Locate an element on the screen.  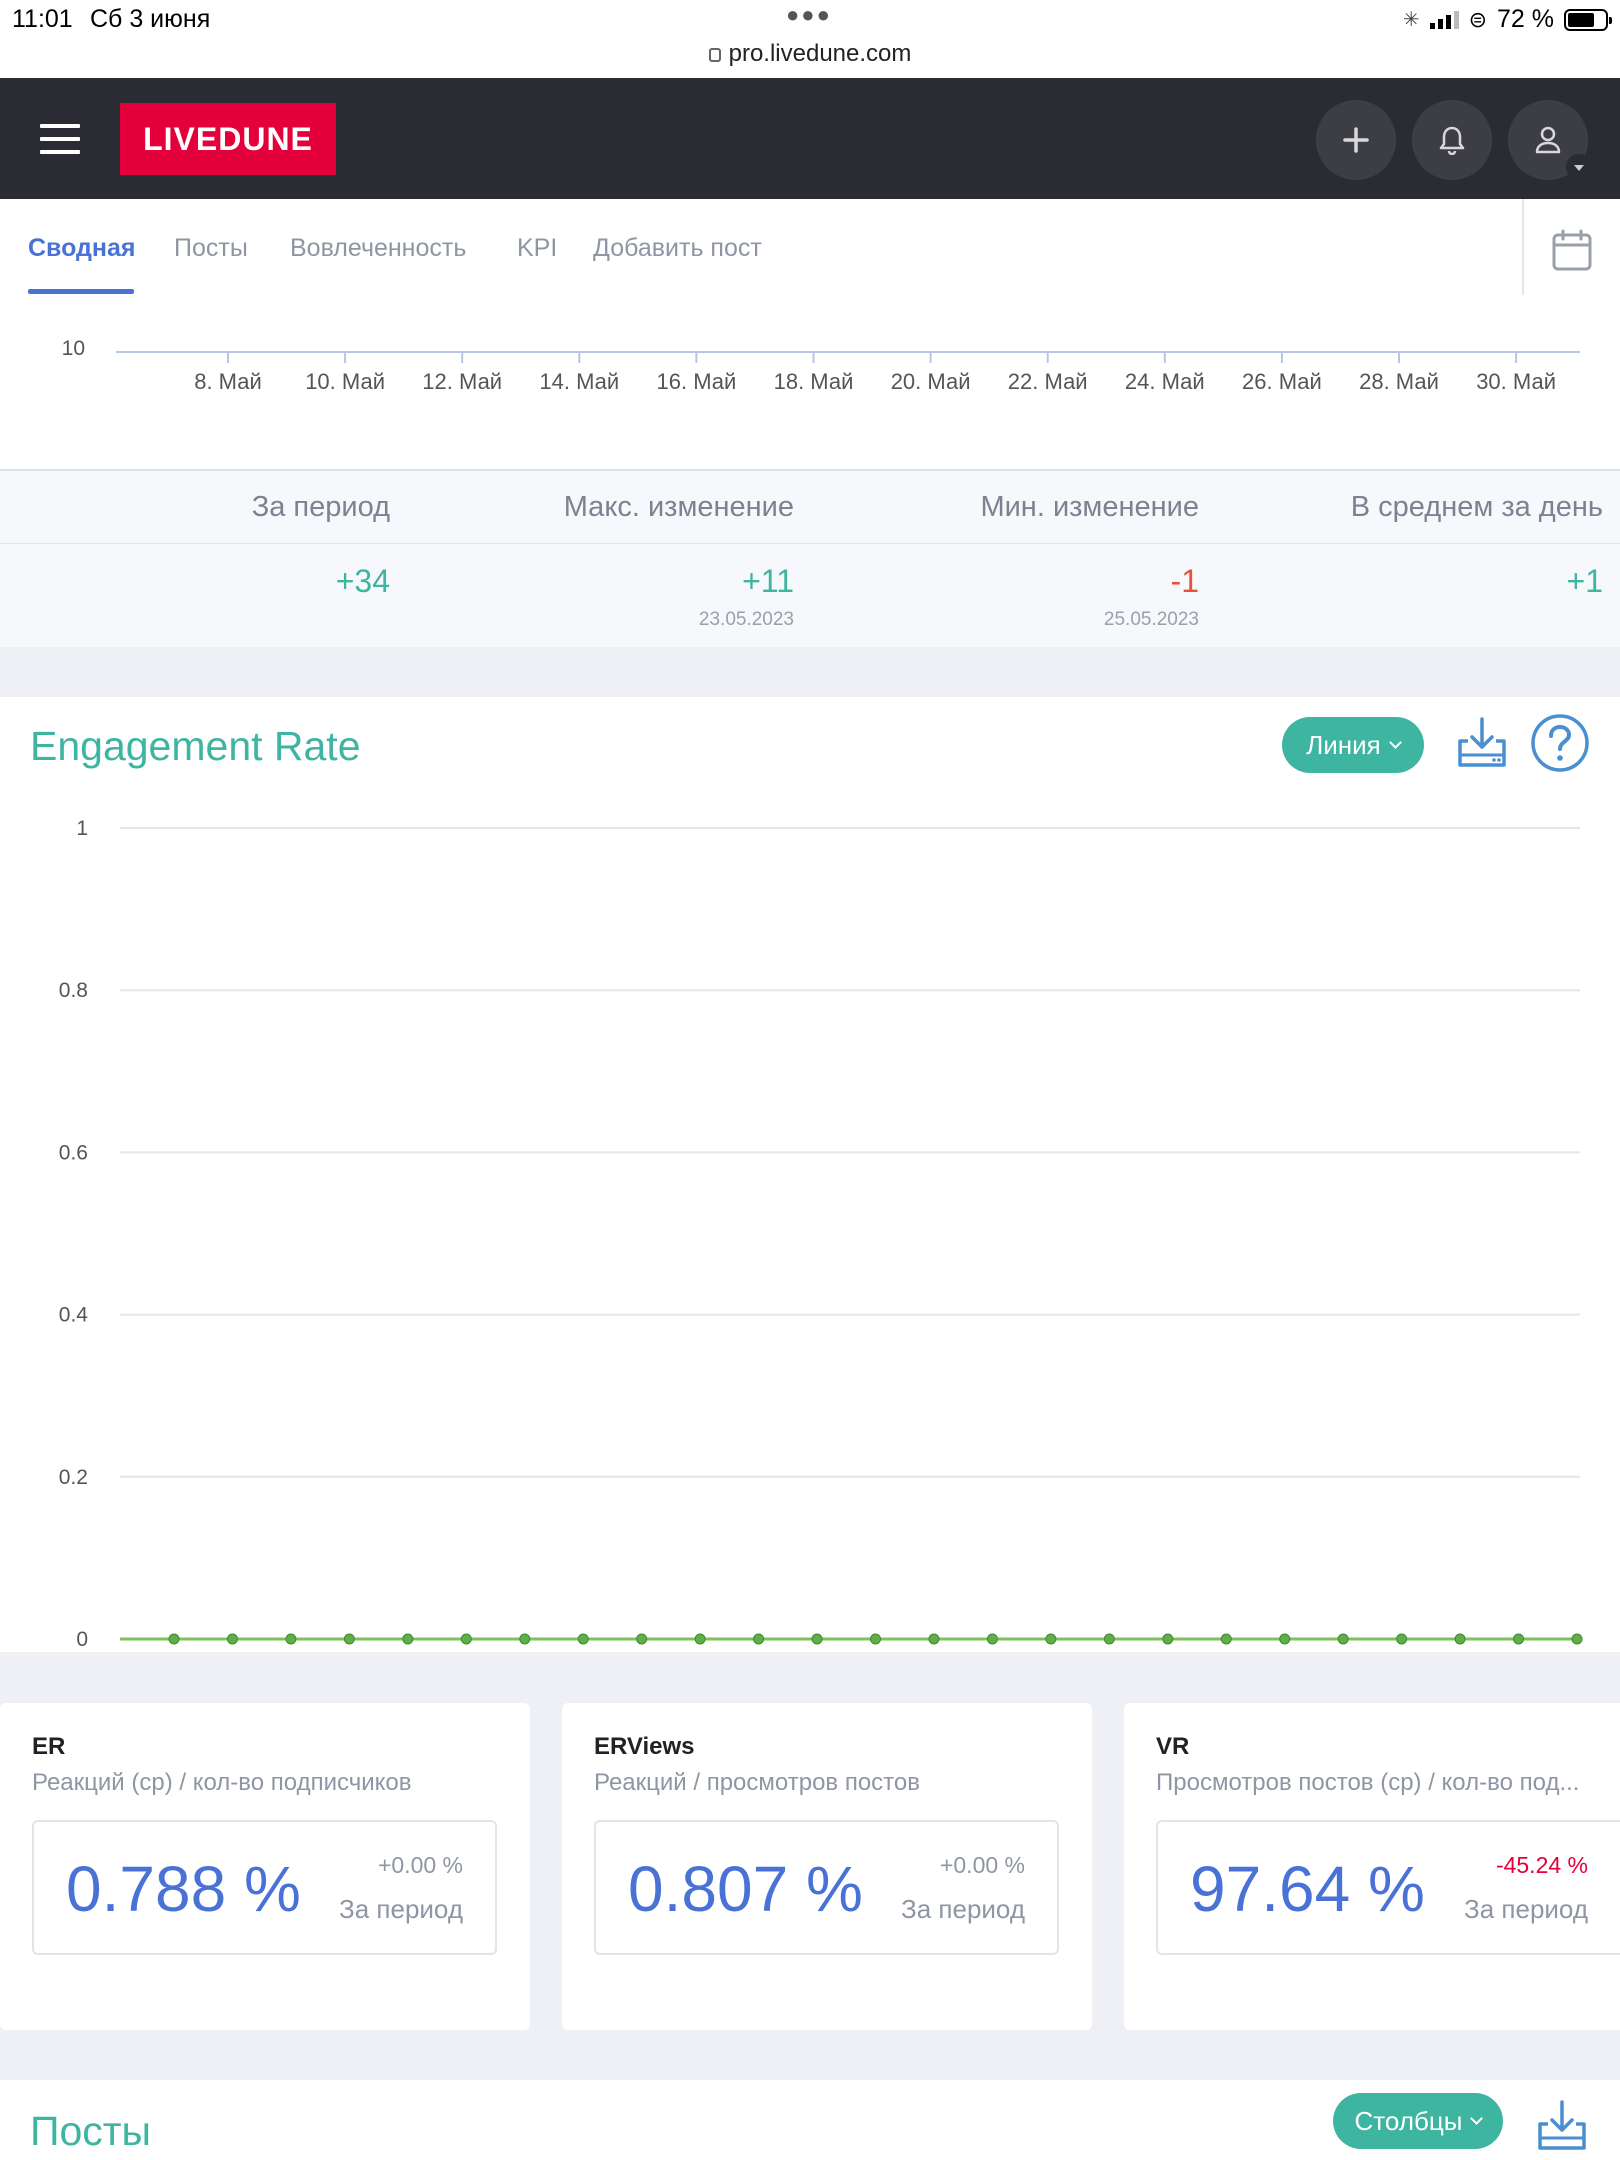
metric-value: 0.807 % is located at coordinates (745, 1889).